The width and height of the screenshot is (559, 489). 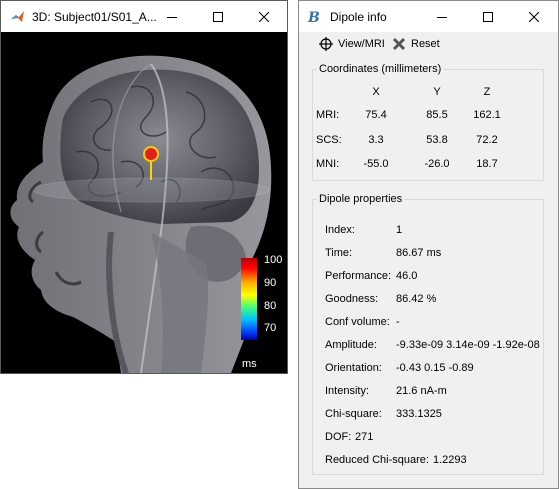 I want to click on prop-value-amplitude: -9.33e-09 3.14e-09 -1.92e-08, so click(x=468, y=345).